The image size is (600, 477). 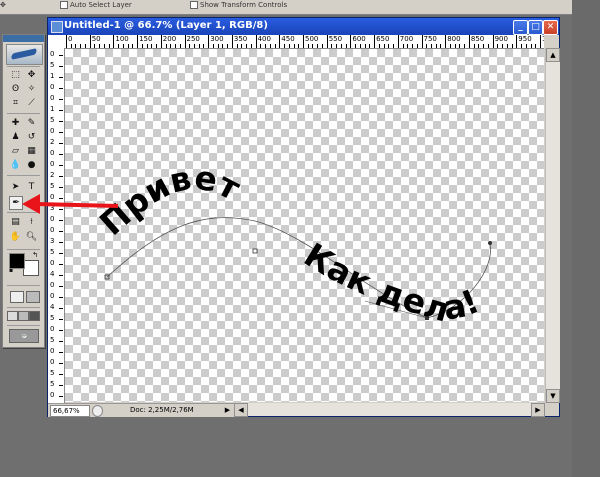 I want to click on red-arrow-head-icon, so click(x=31, y=204).